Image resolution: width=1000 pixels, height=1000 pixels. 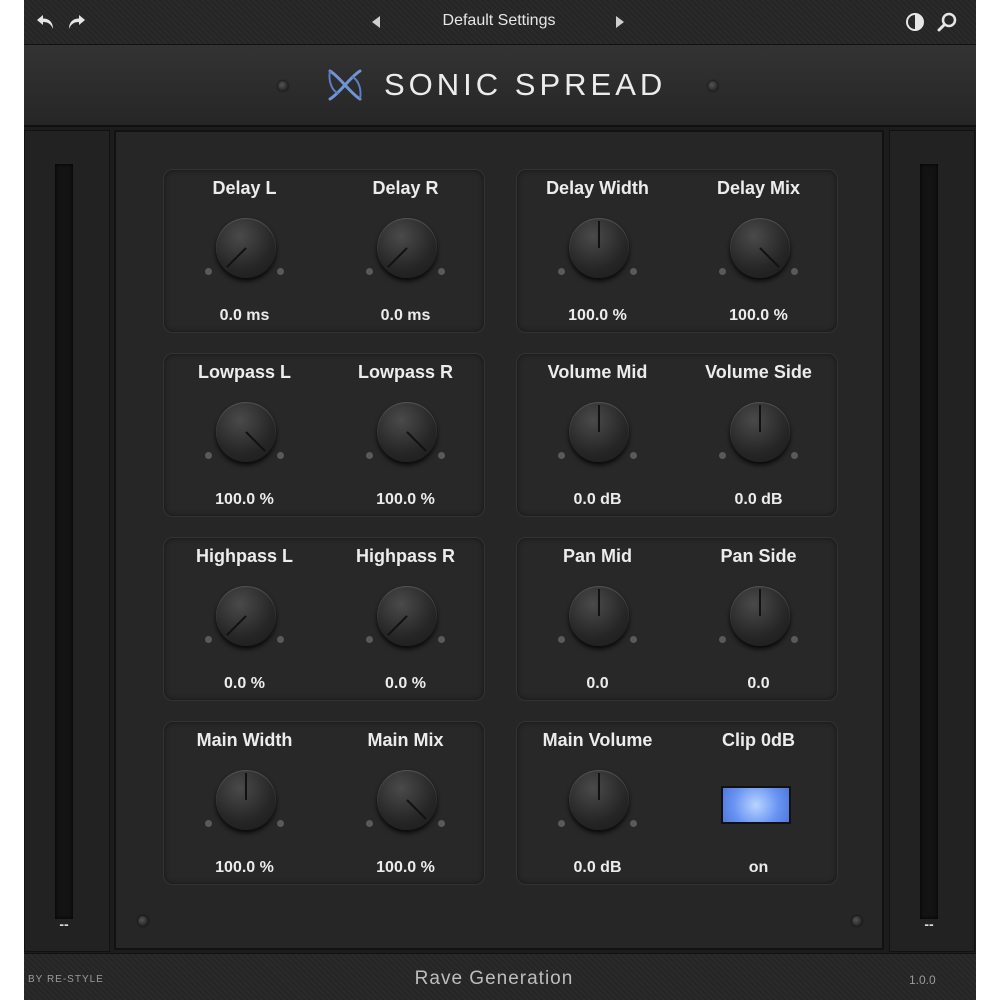 I want to click on undo-icon, so click(x=46, y=22).